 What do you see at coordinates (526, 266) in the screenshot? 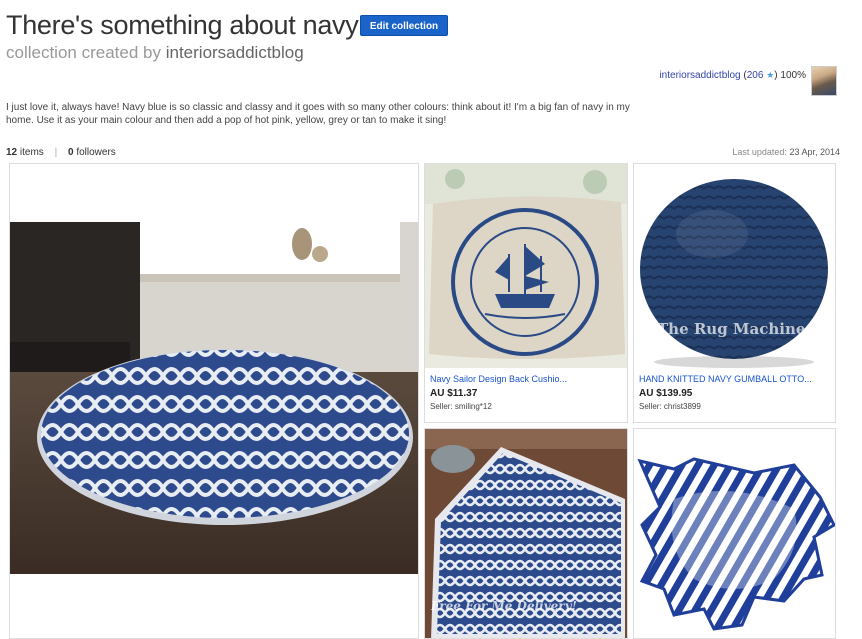
I see `sailor-cushion-image` at bounding box center [526, 266].